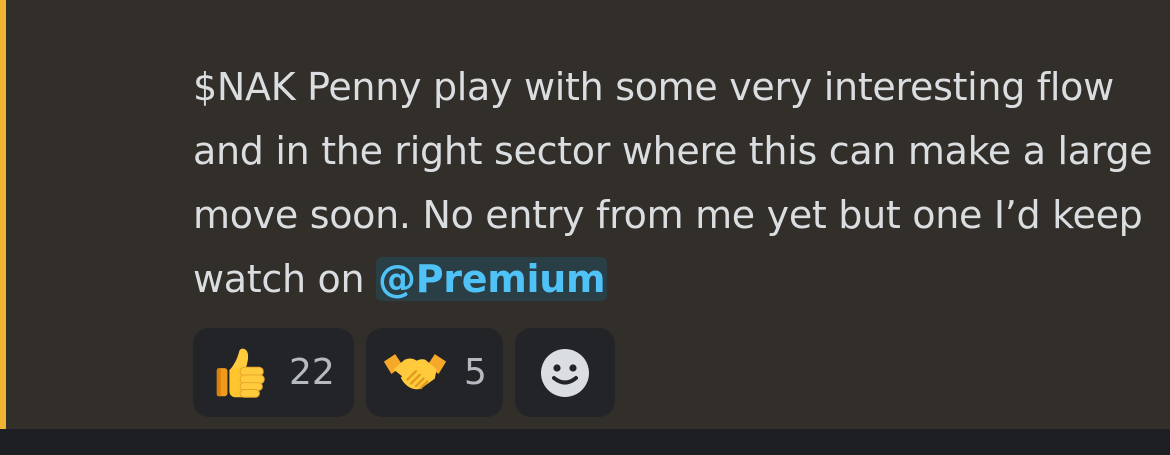  Describe the element at coordinates (585, 442) in the screenshot. I see `bottom-strip` at that location.